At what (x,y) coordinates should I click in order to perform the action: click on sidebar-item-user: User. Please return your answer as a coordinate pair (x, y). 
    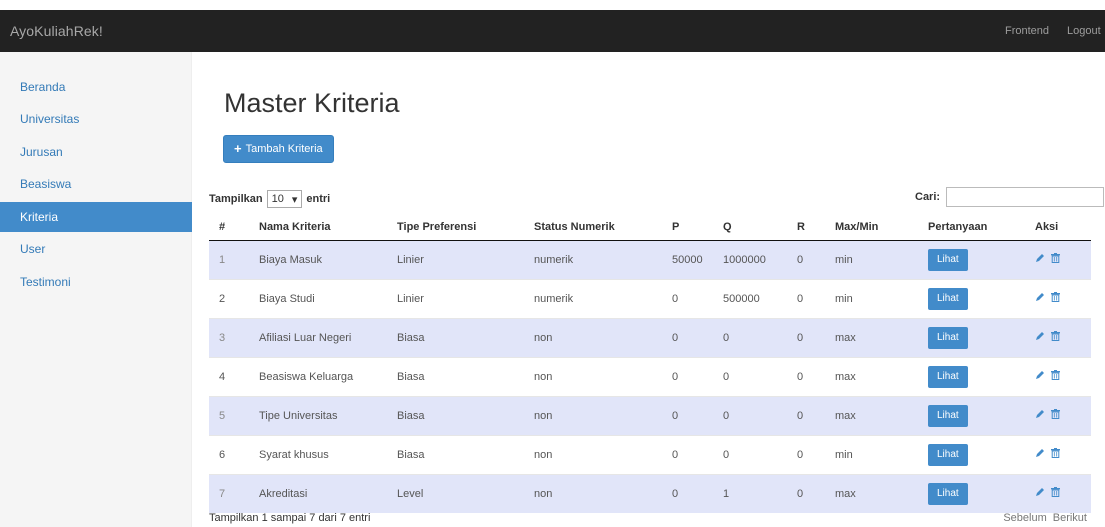
    Looking at the image, I should click on (96, 249).